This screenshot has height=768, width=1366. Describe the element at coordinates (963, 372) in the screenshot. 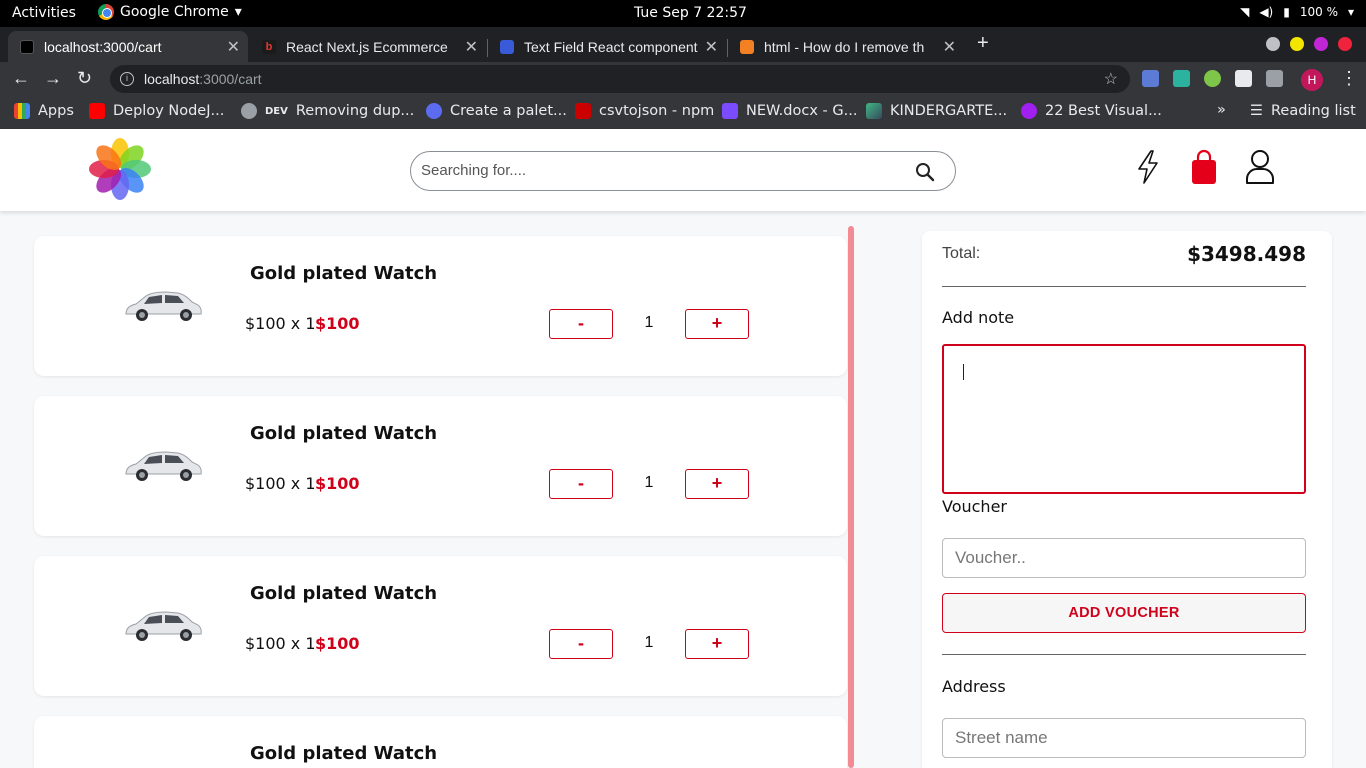

I see `text-caret` at that location.